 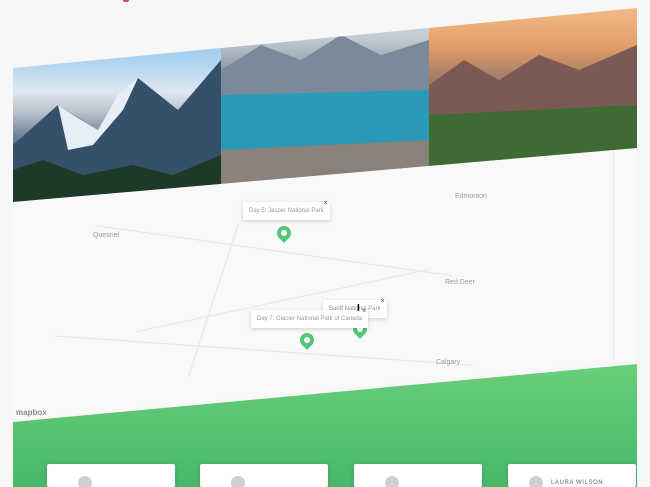 What do you see at coordinates (448, 362) in the screenshot?
I see `map-city-label: Calgary` at bounding box center [448, 362].